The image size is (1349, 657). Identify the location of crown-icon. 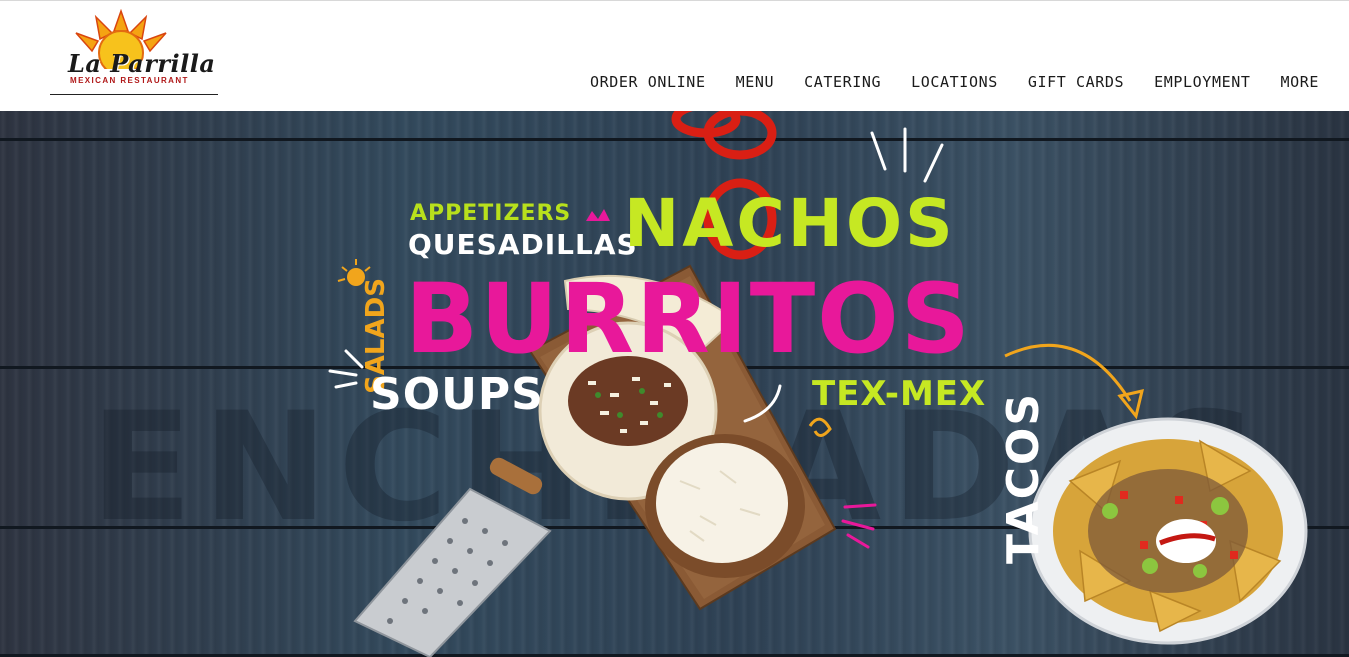
(598, 215).